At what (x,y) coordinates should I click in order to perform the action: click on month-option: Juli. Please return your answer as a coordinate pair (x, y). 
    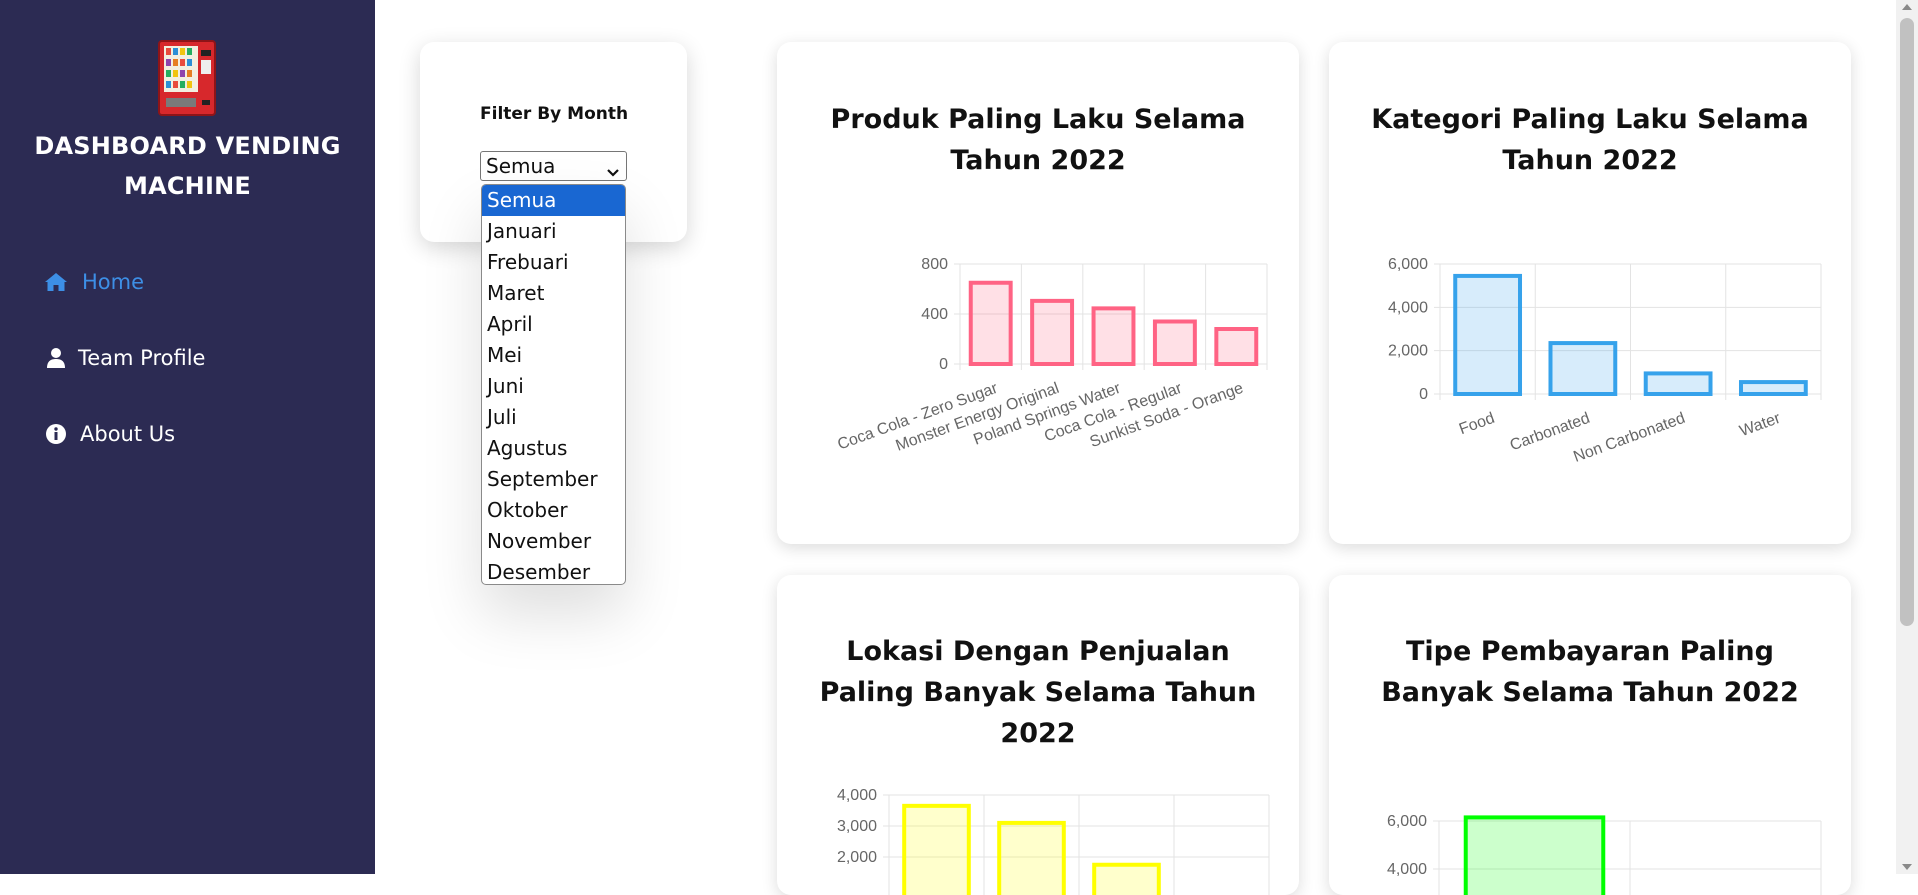
    Looking at the image, I should click on (553, 417).